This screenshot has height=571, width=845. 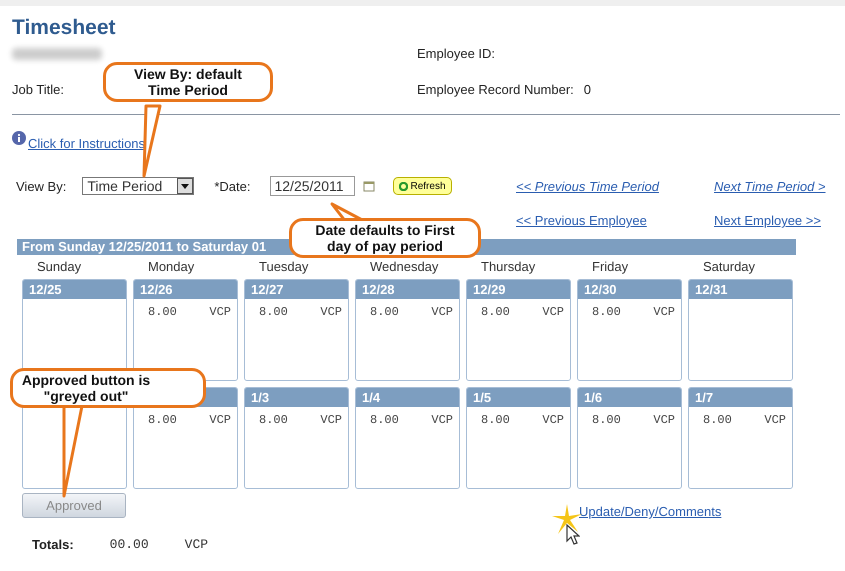 What do you see at coordinates (129, 544) in the screenshot?
I see `totals-hours: 00.00` at bounding box center [129, 544].